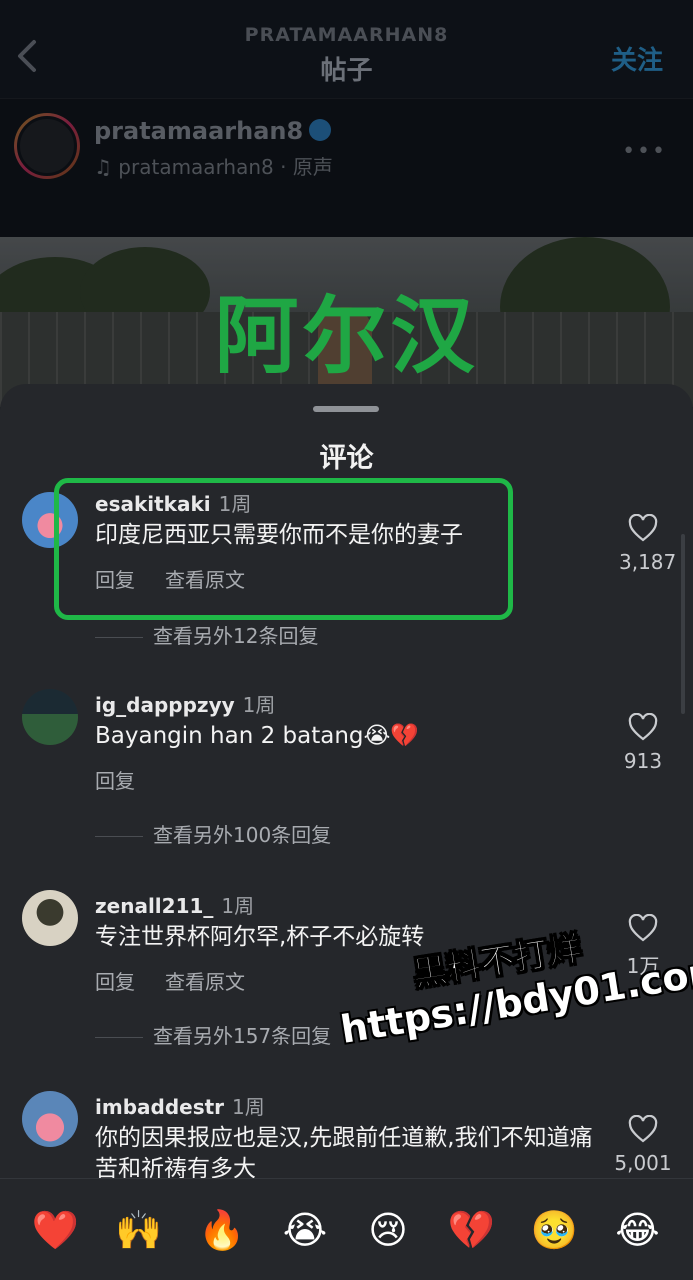 The image size is (693, 1280). What do you see at coordinates (346, 409) in the screenshot?
I see `sheet-grabber` at bounding box center [346, 409].